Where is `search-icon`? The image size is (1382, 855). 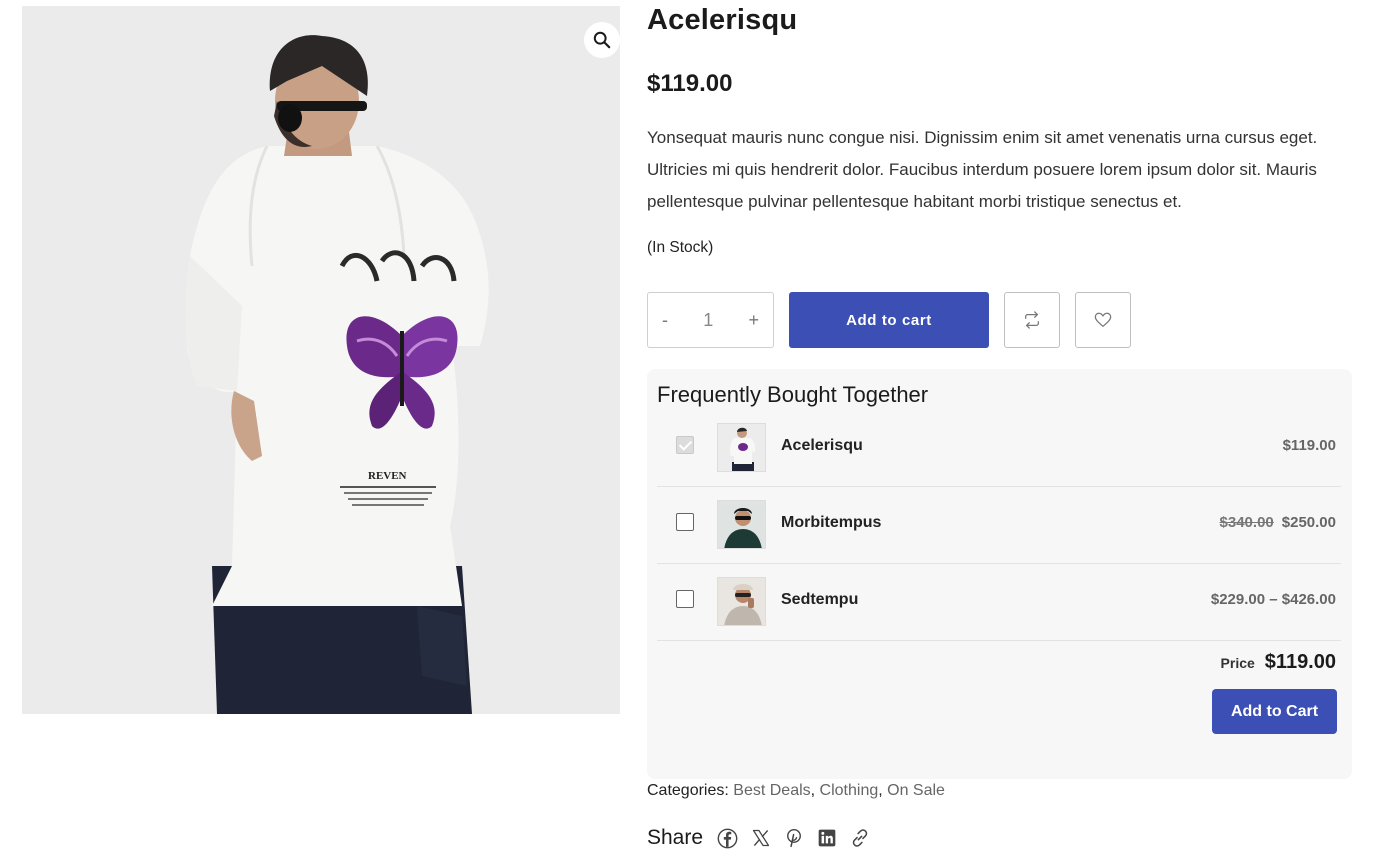
search-icon is located at coordinates (602, 40).